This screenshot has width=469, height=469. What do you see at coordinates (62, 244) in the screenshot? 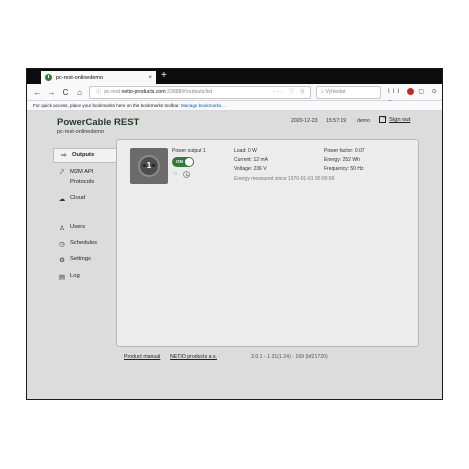
I see `clock-icon: ◷` at bounding box center [62, 244].